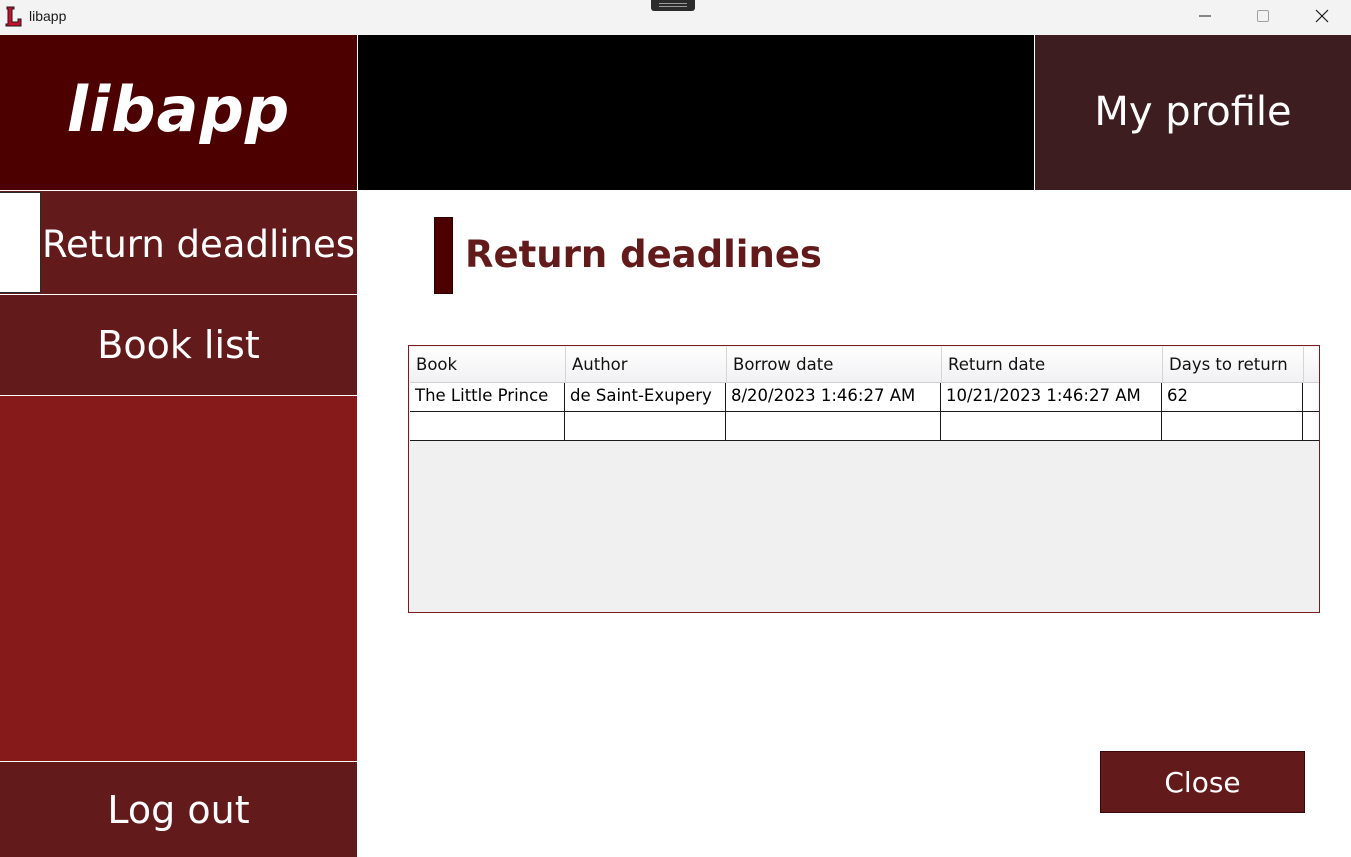  I want to click on logo-text: libapp, so click(178, 109).